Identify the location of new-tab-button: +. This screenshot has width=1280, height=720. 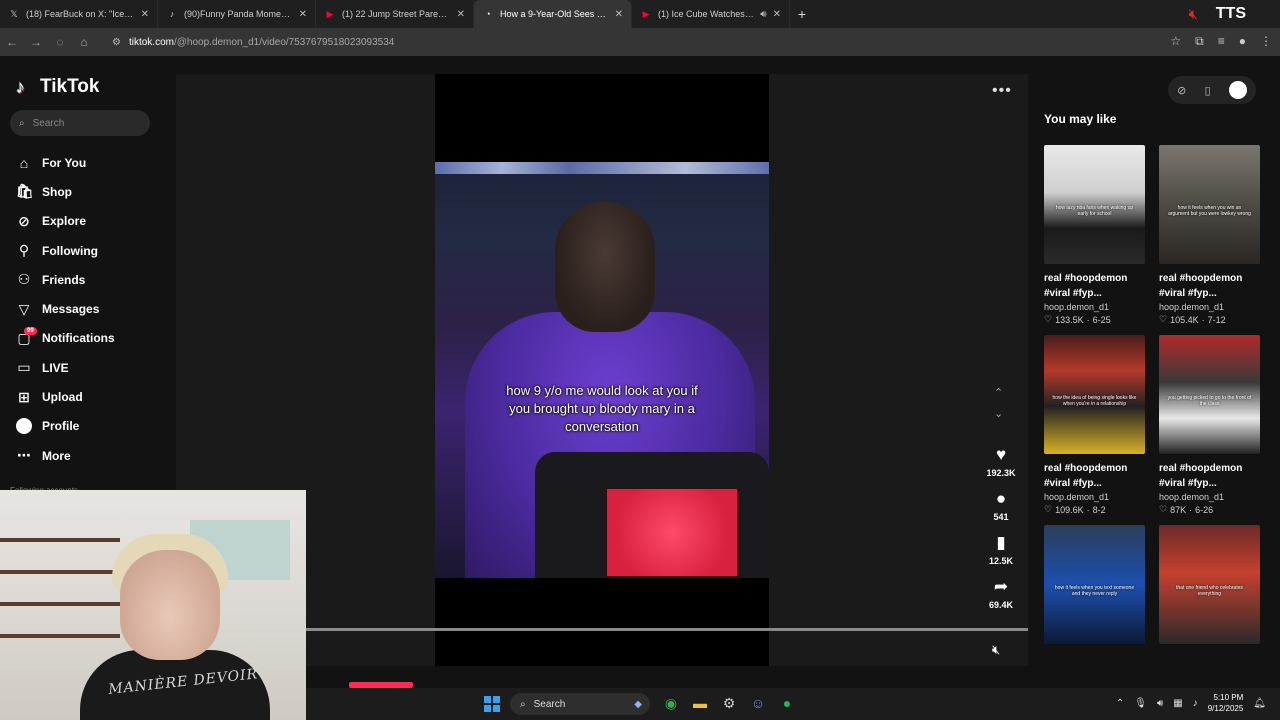
(802, 14).